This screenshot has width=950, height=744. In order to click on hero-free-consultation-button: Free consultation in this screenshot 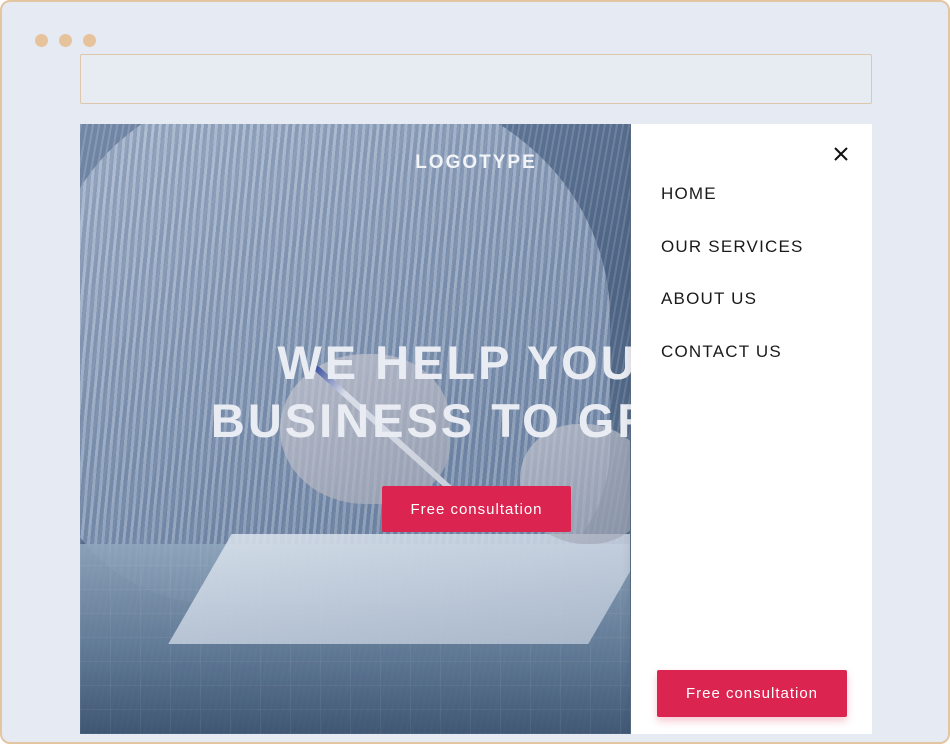, I will do `click(476, 509)`.